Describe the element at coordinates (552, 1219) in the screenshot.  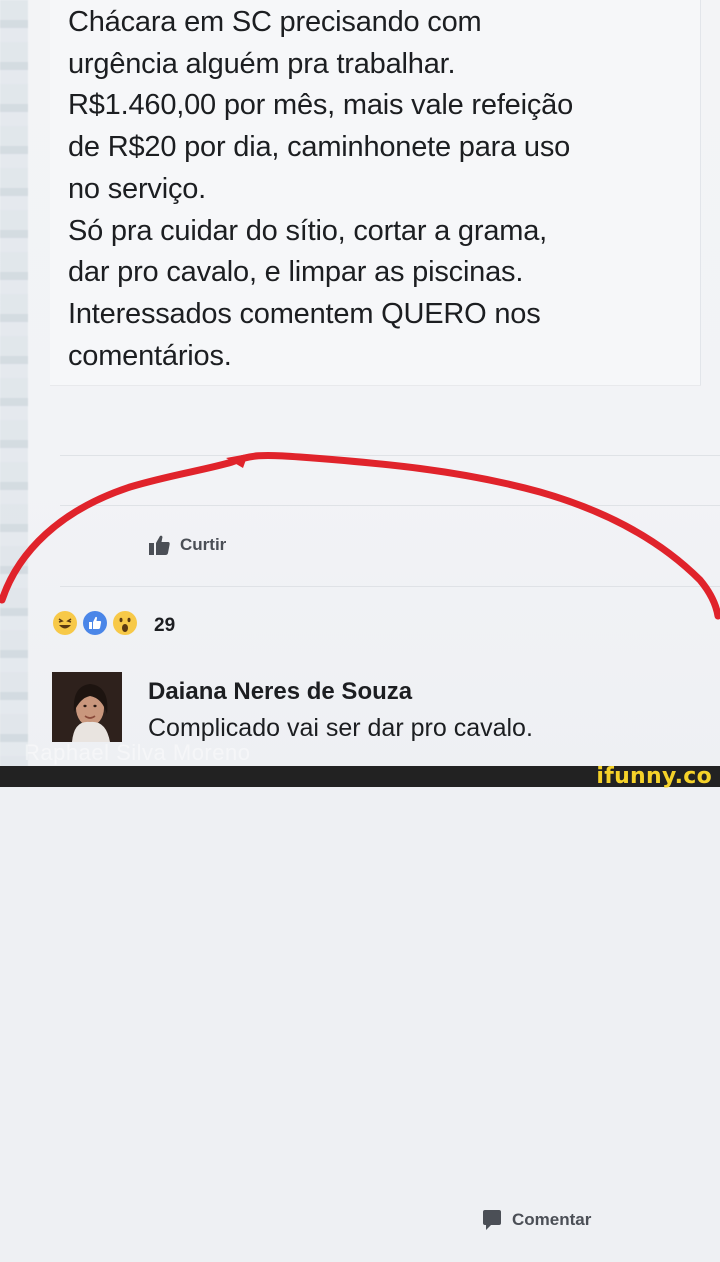
I see `comment-label: Comentar` at that location.